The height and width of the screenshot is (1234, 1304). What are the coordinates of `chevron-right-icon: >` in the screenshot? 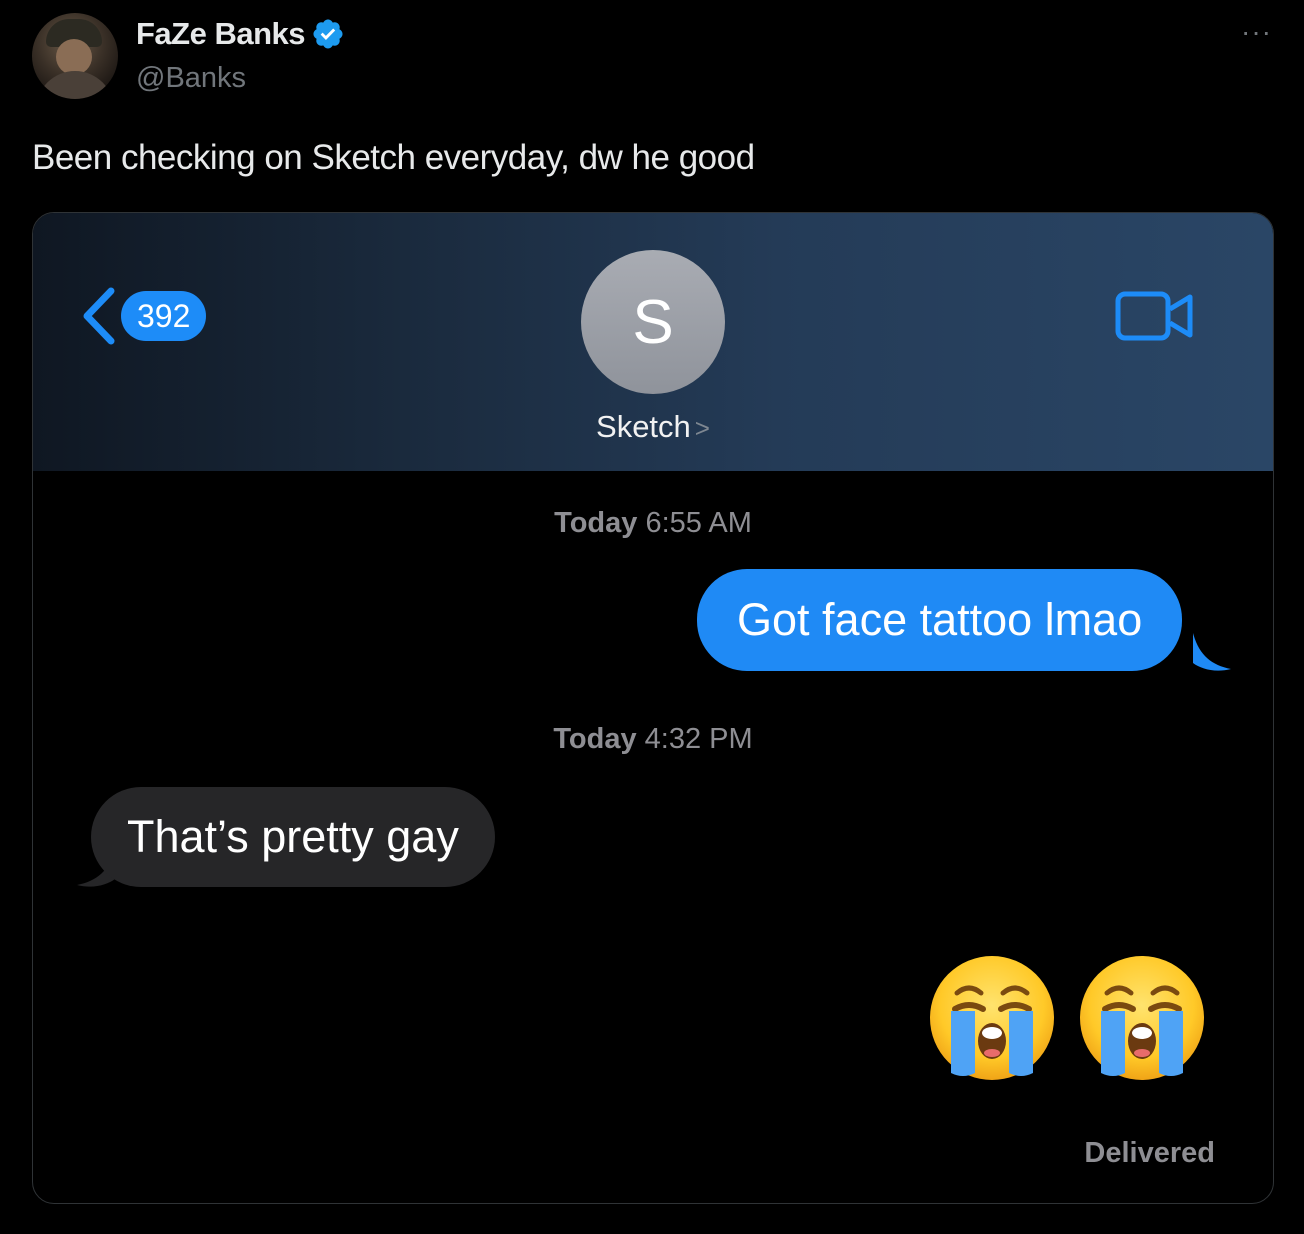 It's located at (702, 428).